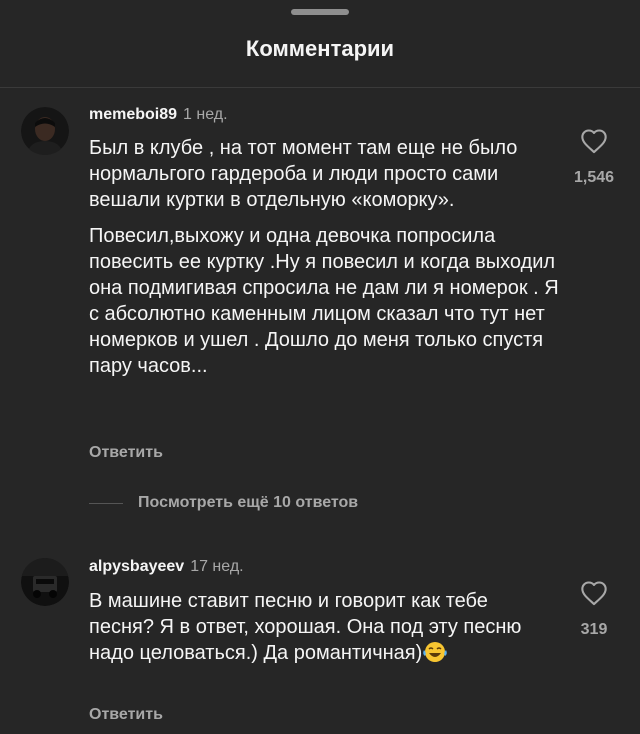  I want to click on car-photo-icon, so click(45, 582).